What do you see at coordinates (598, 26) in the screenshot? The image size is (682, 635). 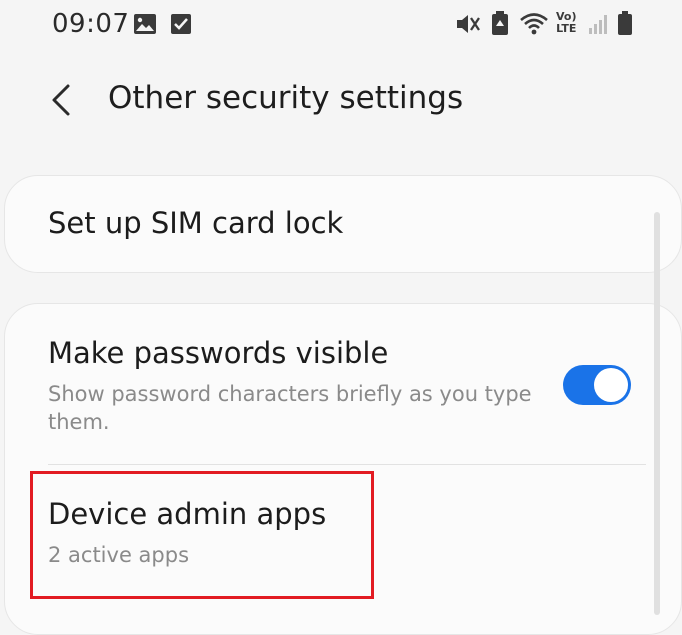 I see `signal-icon` at bounding box center [598, 26].